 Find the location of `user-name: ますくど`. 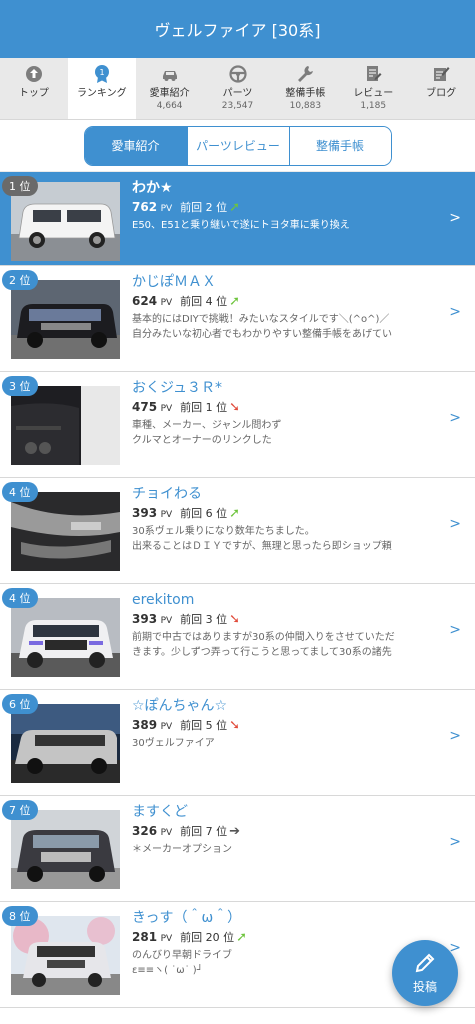

user-name: ますくど is located at coordinates (160, 812).